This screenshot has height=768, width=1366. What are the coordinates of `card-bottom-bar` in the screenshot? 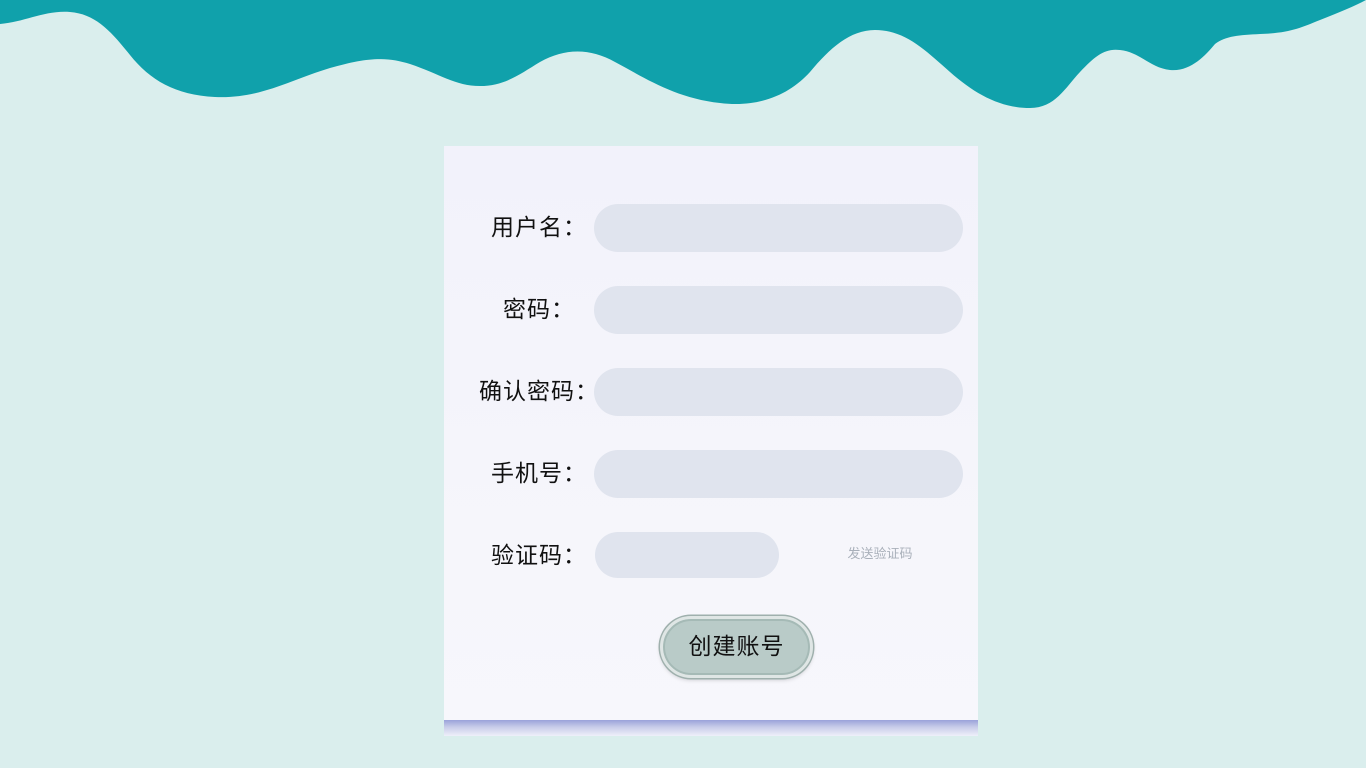 It's located at (711, 728).